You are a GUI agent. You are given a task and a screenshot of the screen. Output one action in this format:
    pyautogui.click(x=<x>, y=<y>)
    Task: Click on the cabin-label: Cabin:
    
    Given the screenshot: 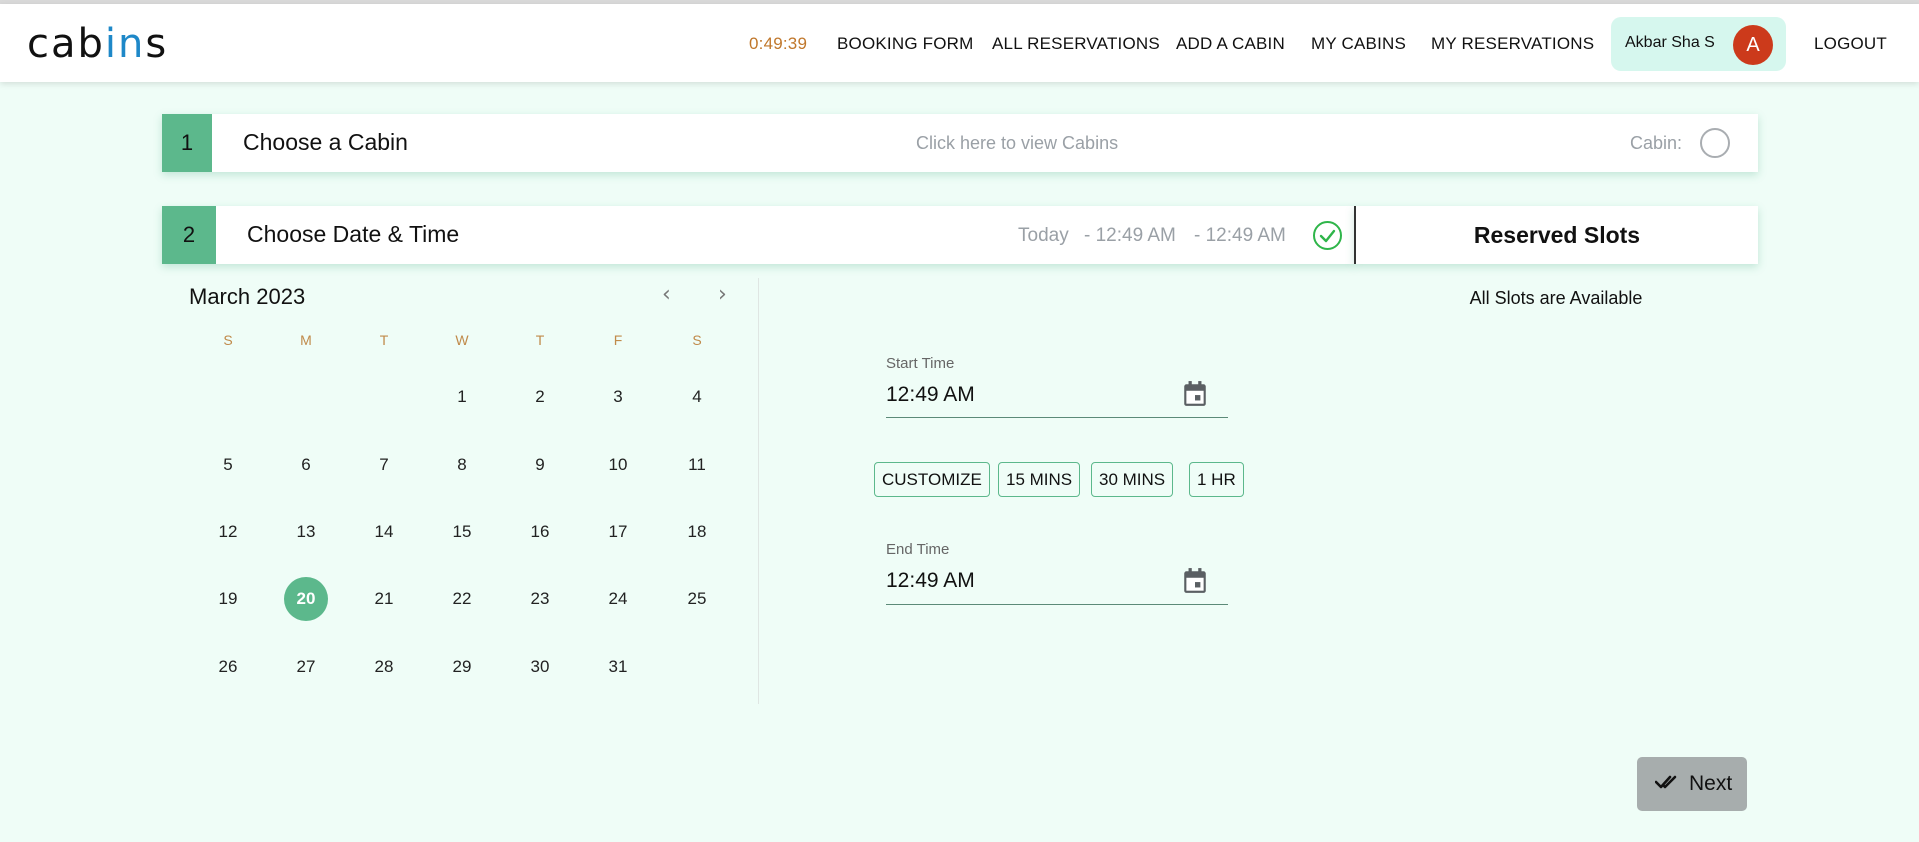 What is the action you would take?
    pyautogui.click(x=1656, y=143)
    